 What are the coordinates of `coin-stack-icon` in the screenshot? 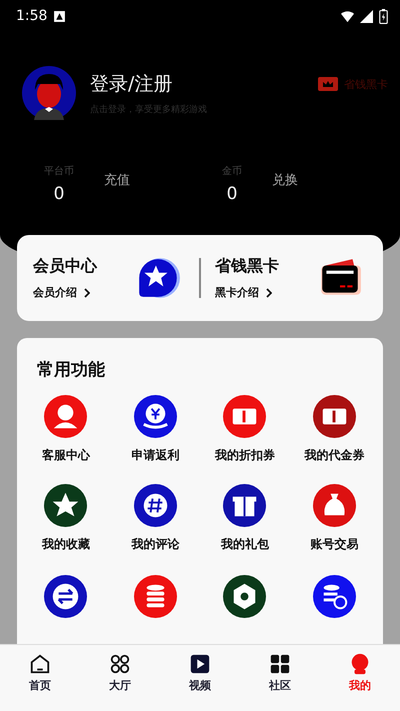 It's located at (155, 596).